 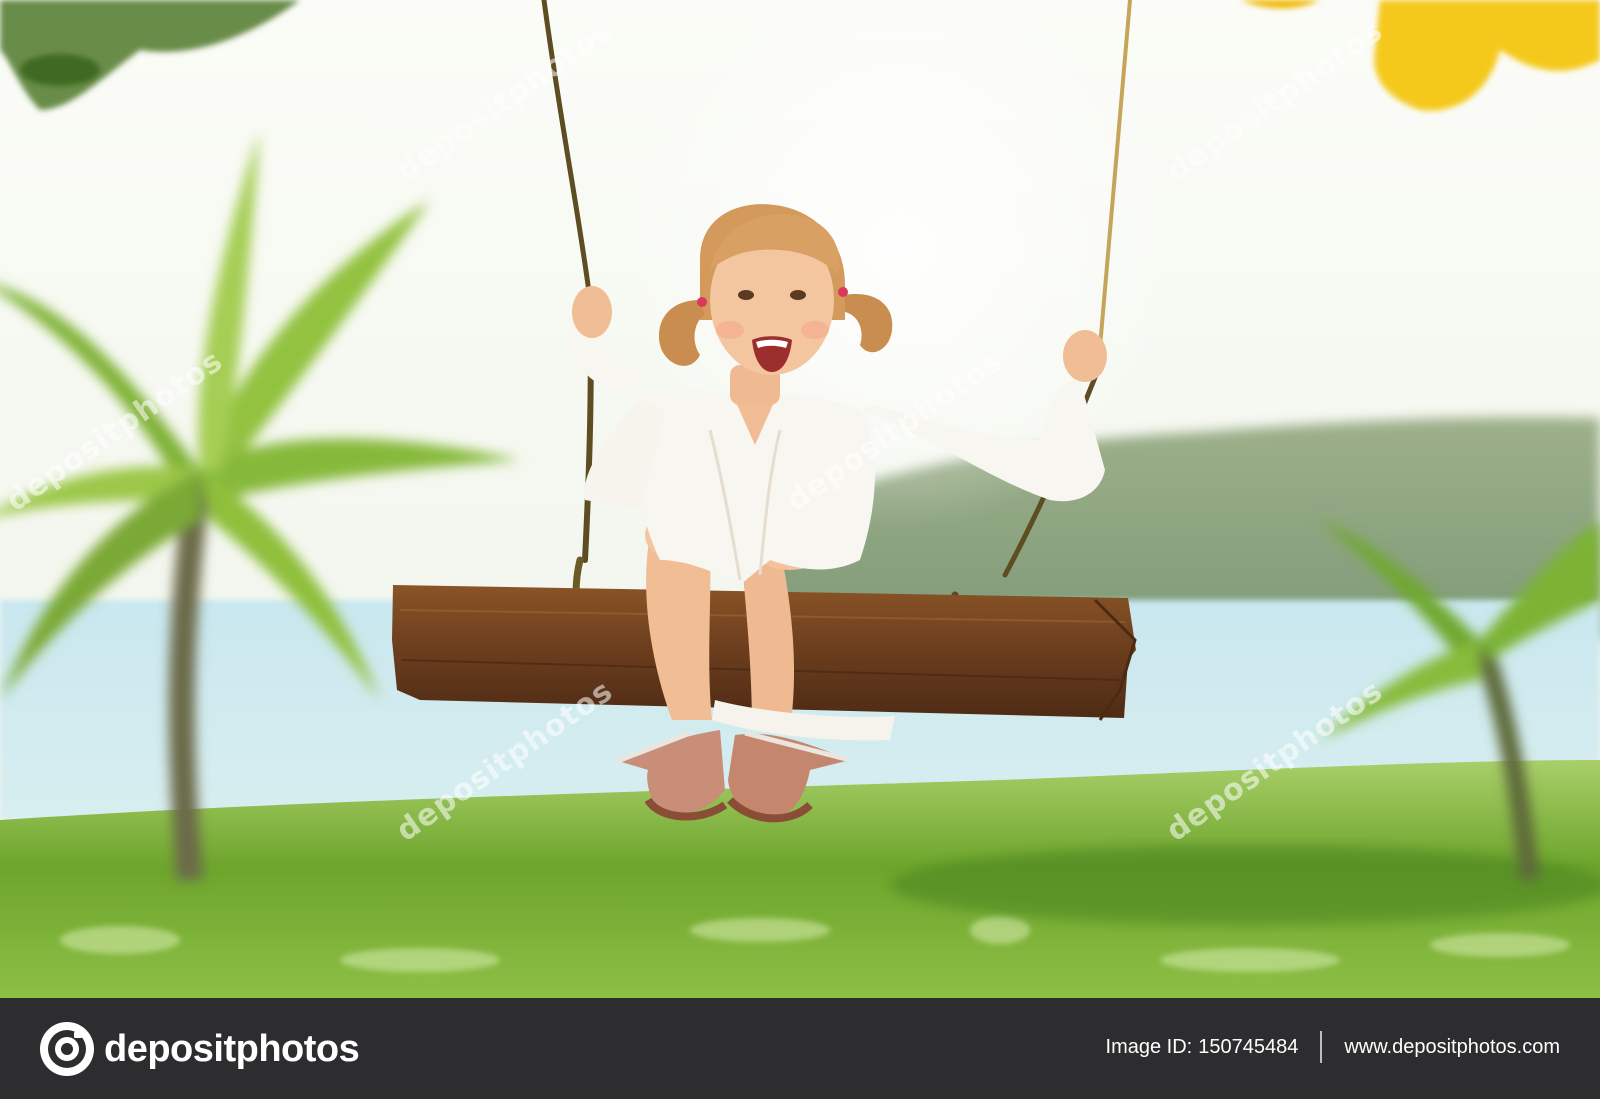 I want to click on shade, so click(x=1245, y=885).